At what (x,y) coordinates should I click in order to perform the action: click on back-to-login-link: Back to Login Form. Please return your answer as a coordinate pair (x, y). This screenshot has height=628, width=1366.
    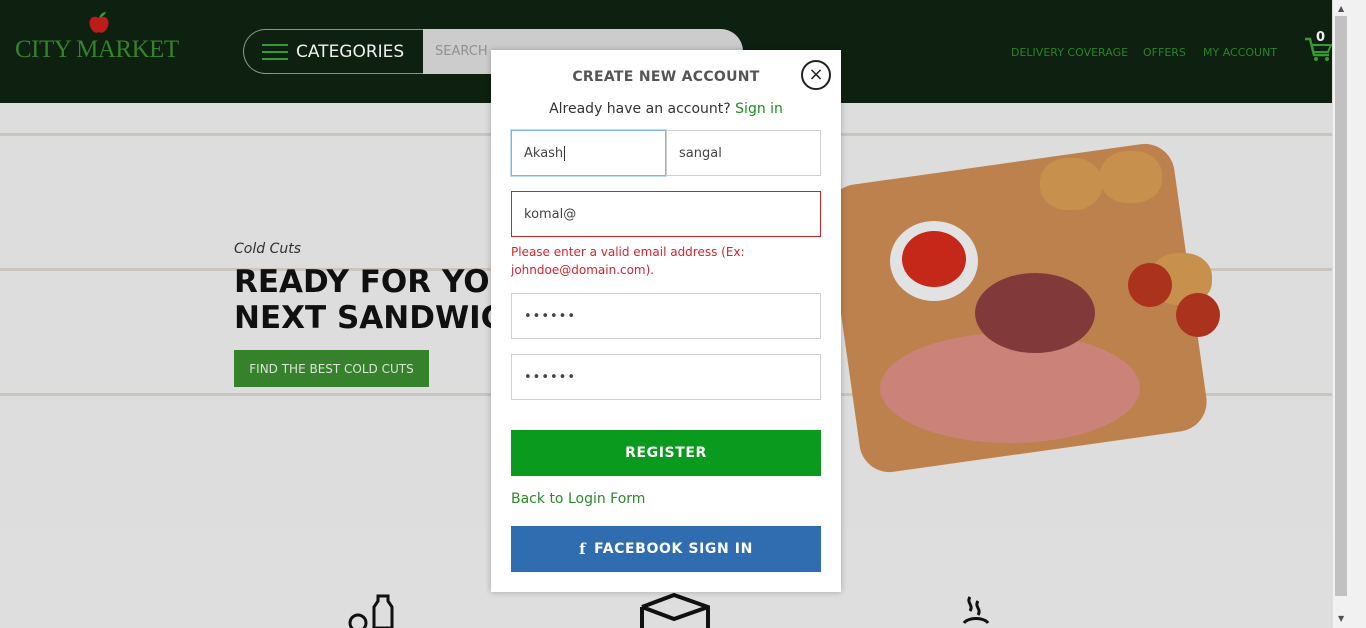
    Looking at the image, I should click on (578, 499).